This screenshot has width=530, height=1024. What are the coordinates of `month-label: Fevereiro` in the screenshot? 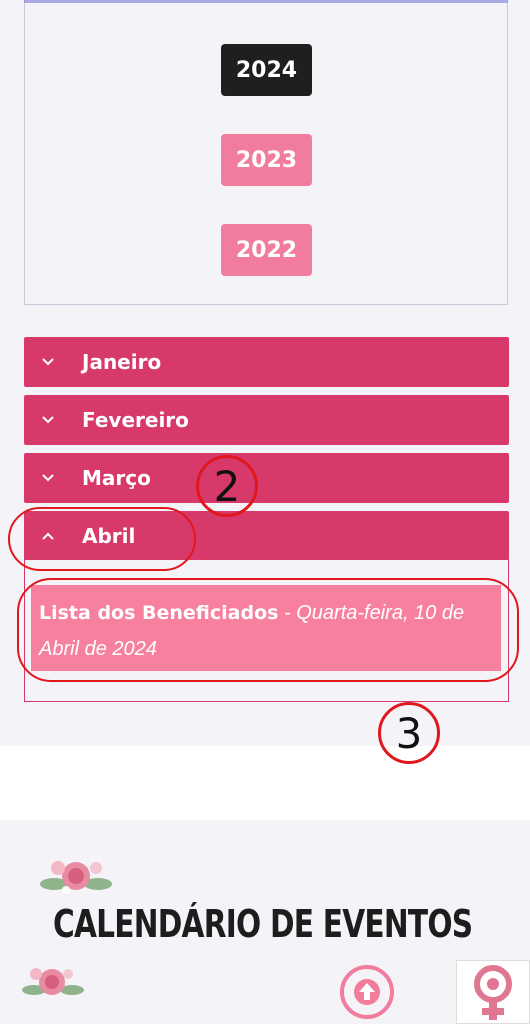 It's located at (135, 420).